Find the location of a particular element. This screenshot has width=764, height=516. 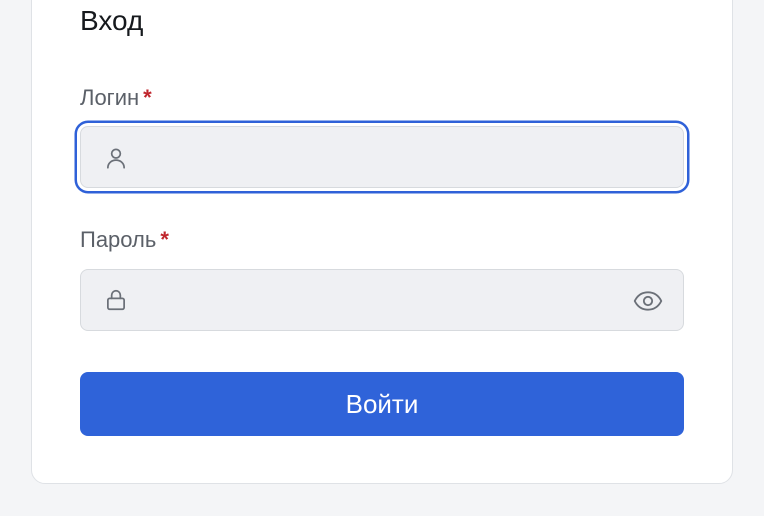

login-input is located at coordinates (389, 157).